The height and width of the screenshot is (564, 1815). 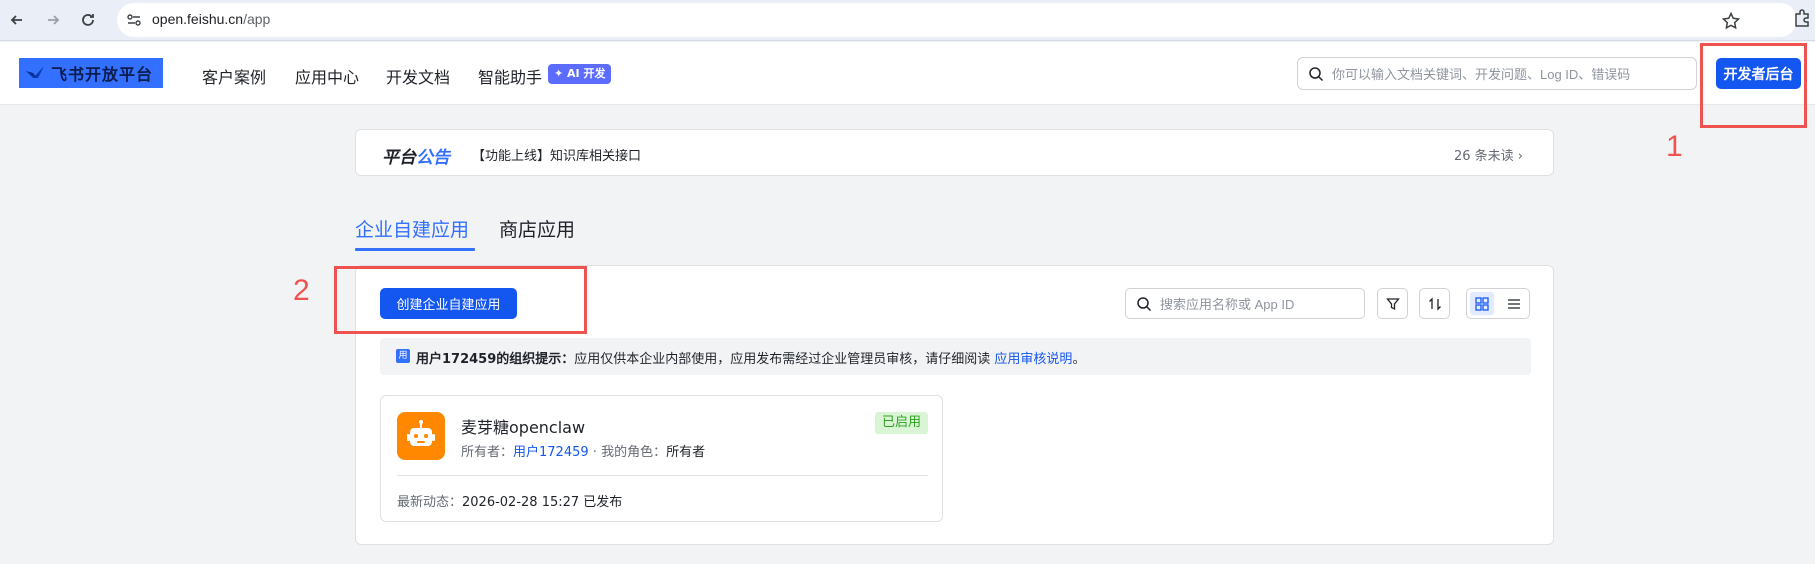 What do you see at coordinates (415, 249) in the screenshot?
I see `active-tab-indicator` at bounding box center [415, 249].